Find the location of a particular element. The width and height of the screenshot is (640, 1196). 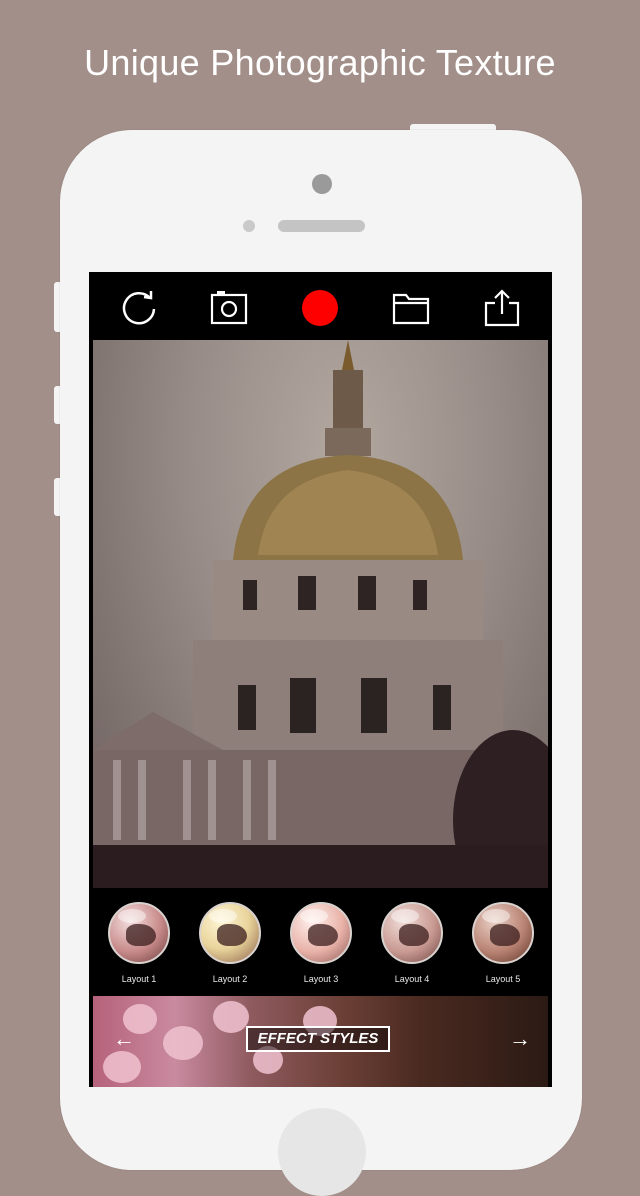

layout-option: Layout 3 is located at coordinates (321, 943).